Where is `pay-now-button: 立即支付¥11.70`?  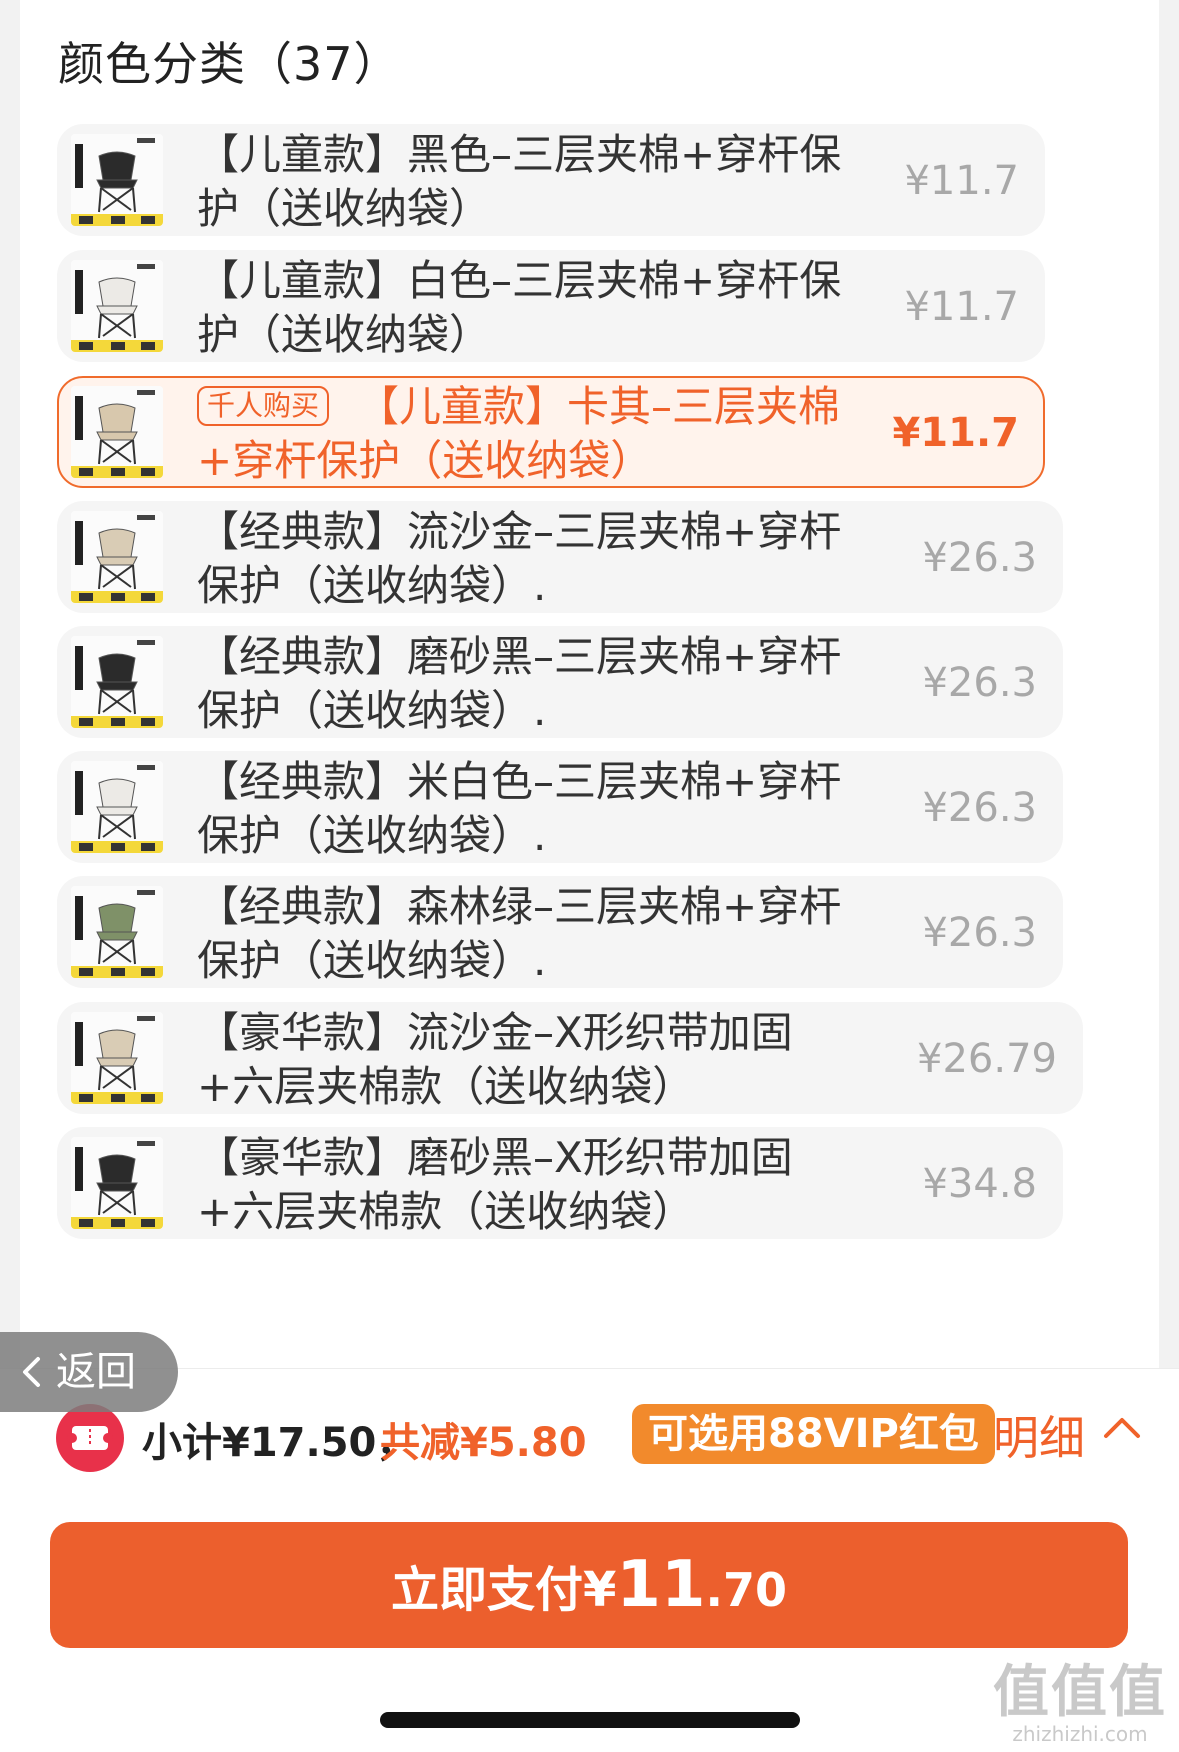 pay-now-button: 立即支付¥11.70 is located at coordinates (589, 1585).